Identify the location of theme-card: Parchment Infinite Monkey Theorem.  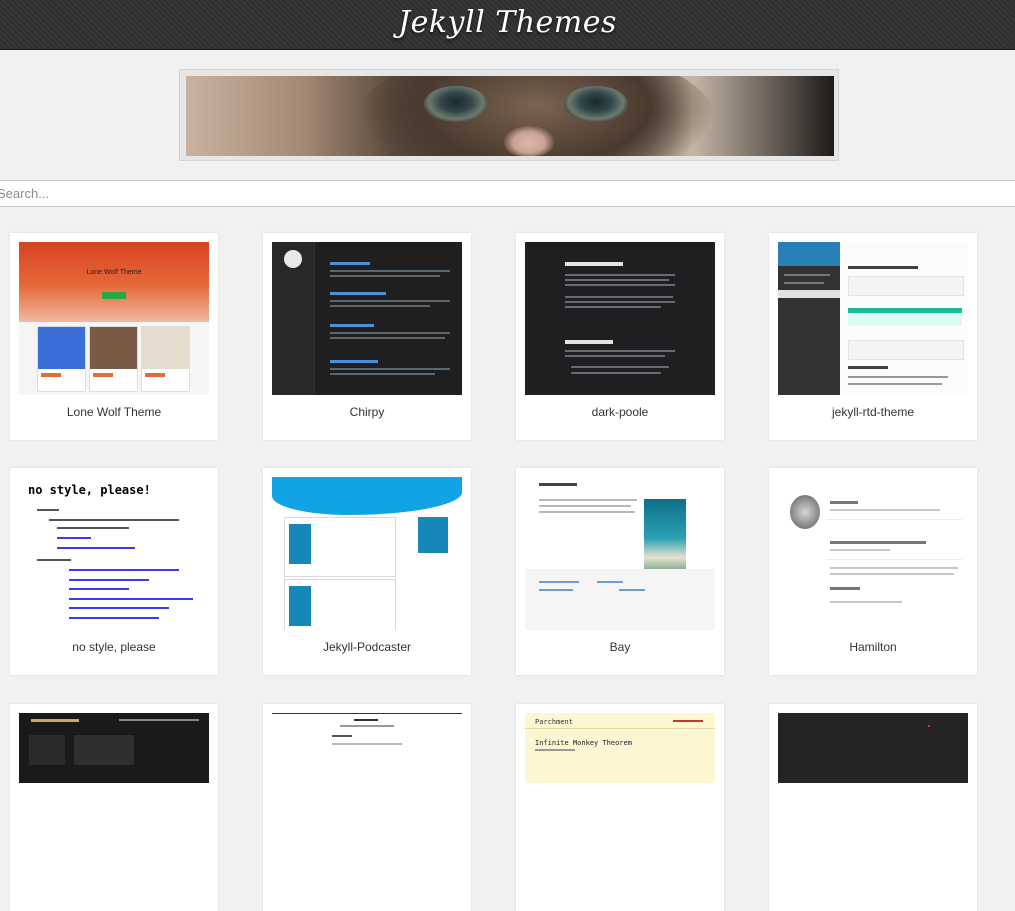
(620, 807).